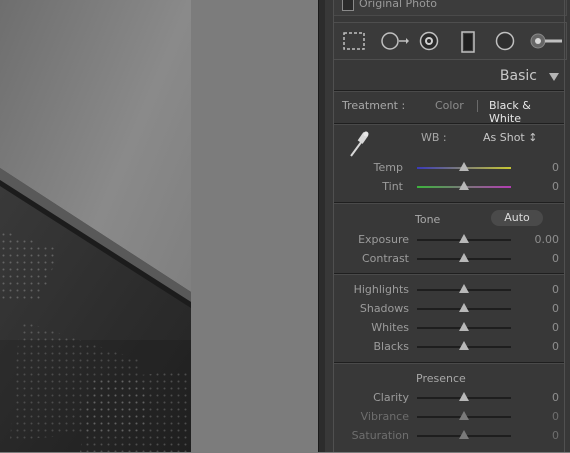 The image size is (570, 453). I want to click on shadows-slider-thumb, so click(464, 307).